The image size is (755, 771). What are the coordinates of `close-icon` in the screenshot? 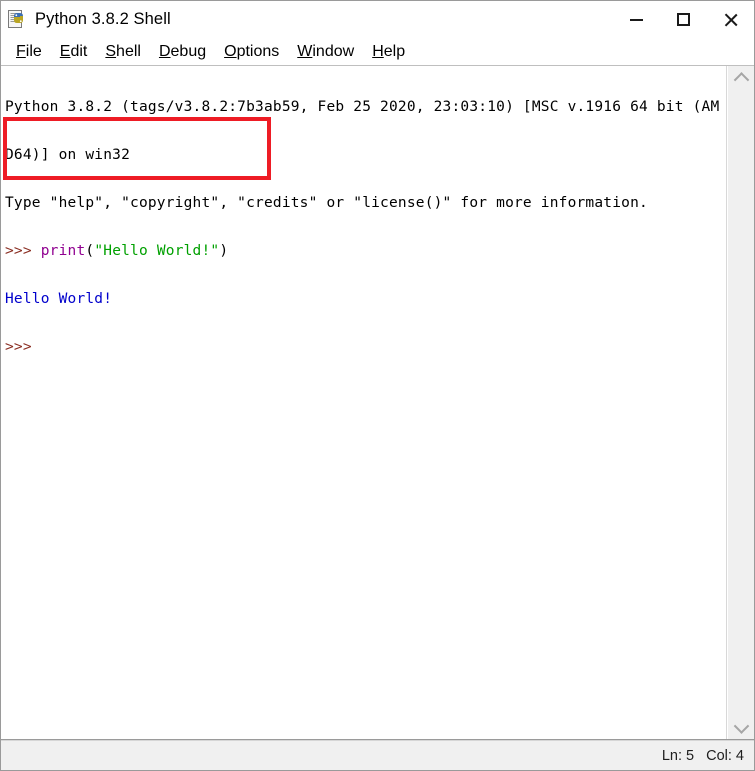 It's located at (731, 20).